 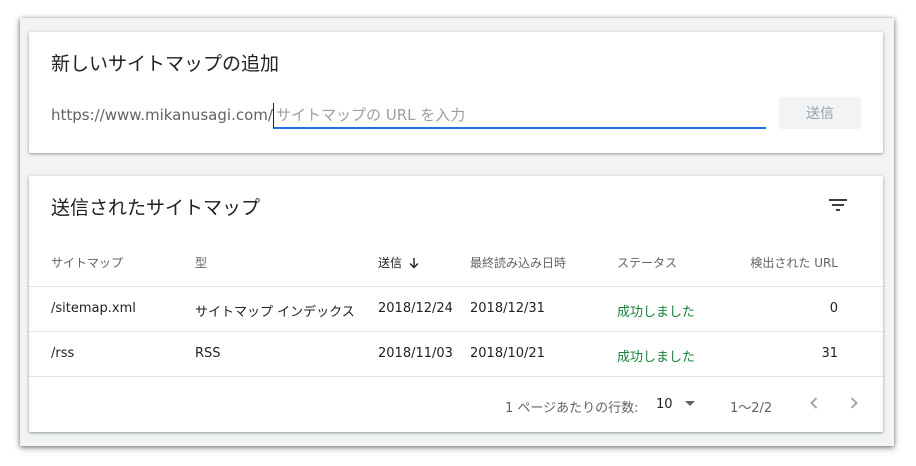 I want to click on column-header-last-read: 最終読み込み日時, so click(x=518, y=262).